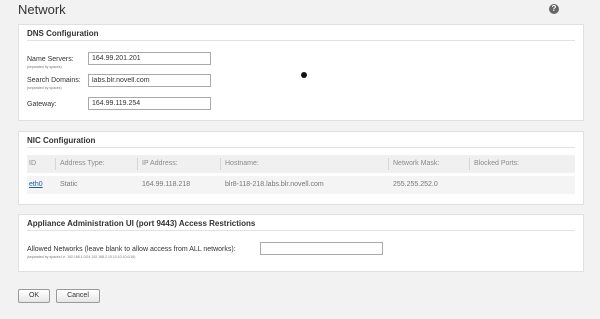 The height and width of the screenshot is (319, 600). I want to click on cursor-dot, so click(304, 75).